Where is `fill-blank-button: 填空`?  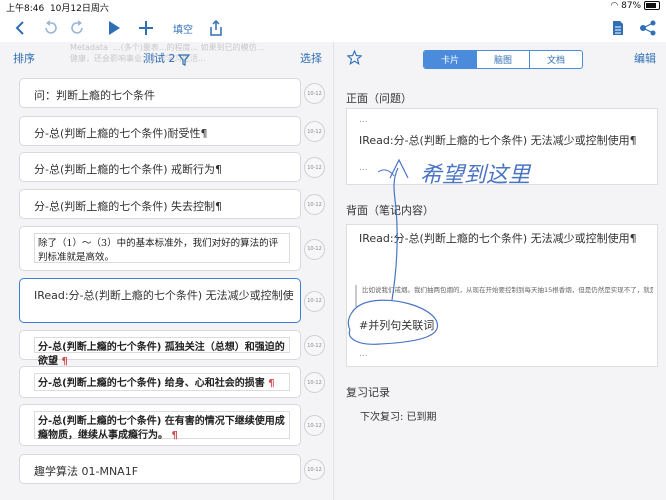 fill-blank-button: 填空 is located at coordinates (183, 28).